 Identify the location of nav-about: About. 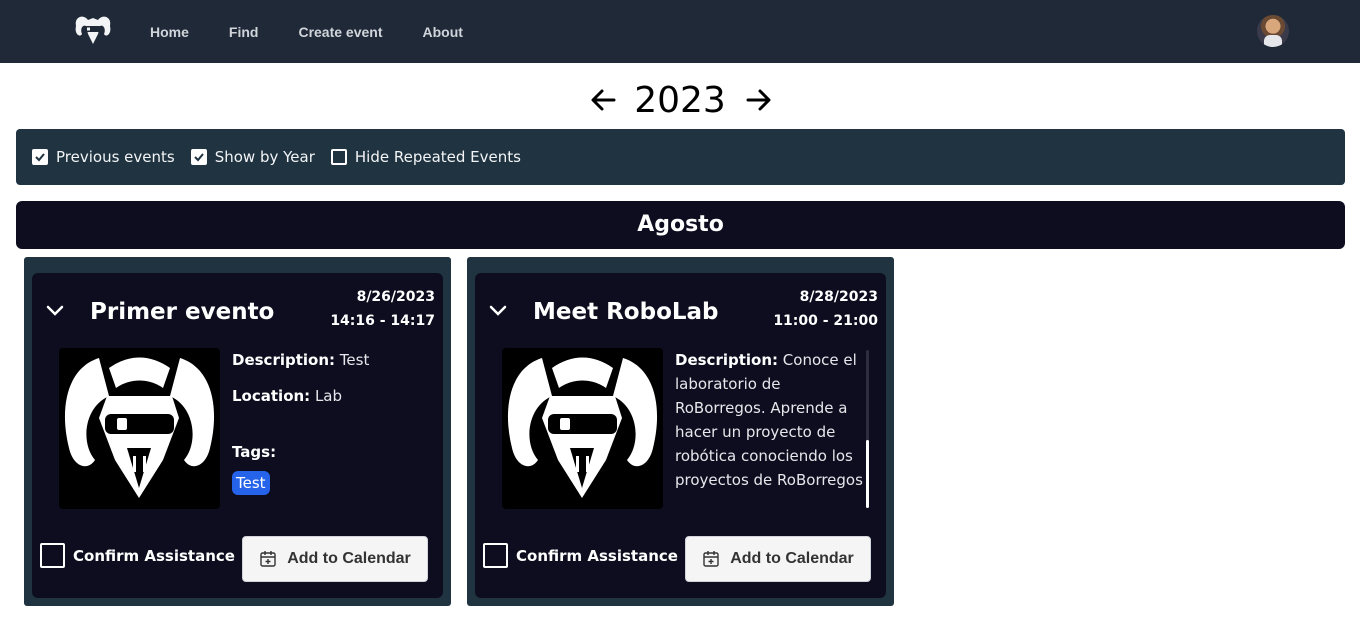
(443, 32).